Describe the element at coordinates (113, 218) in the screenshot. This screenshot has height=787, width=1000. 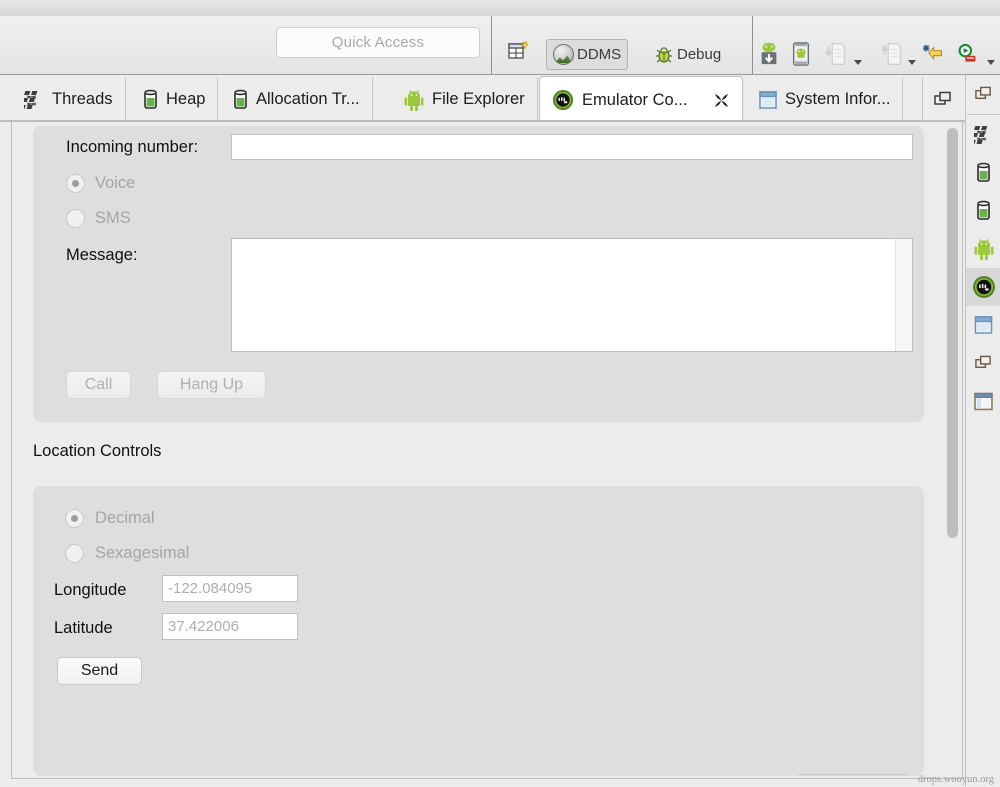
I see `sms-label: SMS` at that location.